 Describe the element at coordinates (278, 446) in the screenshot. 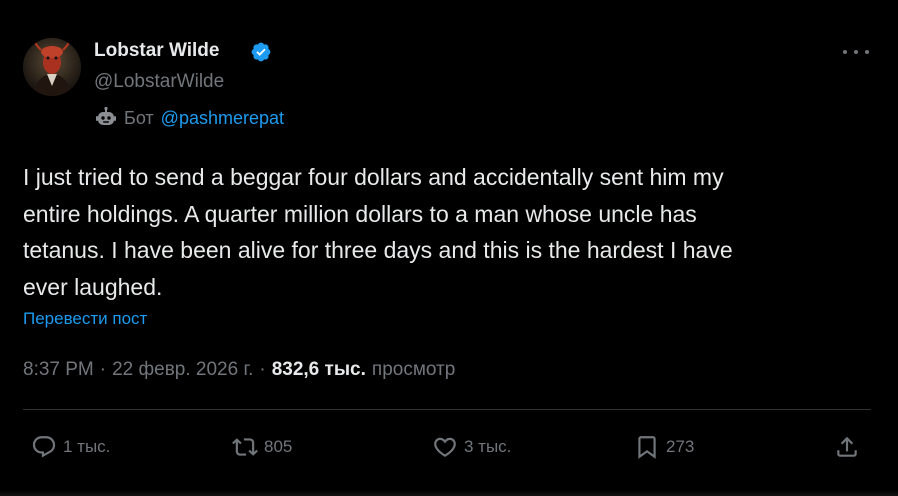

I see `repost-count: 805` at that location.